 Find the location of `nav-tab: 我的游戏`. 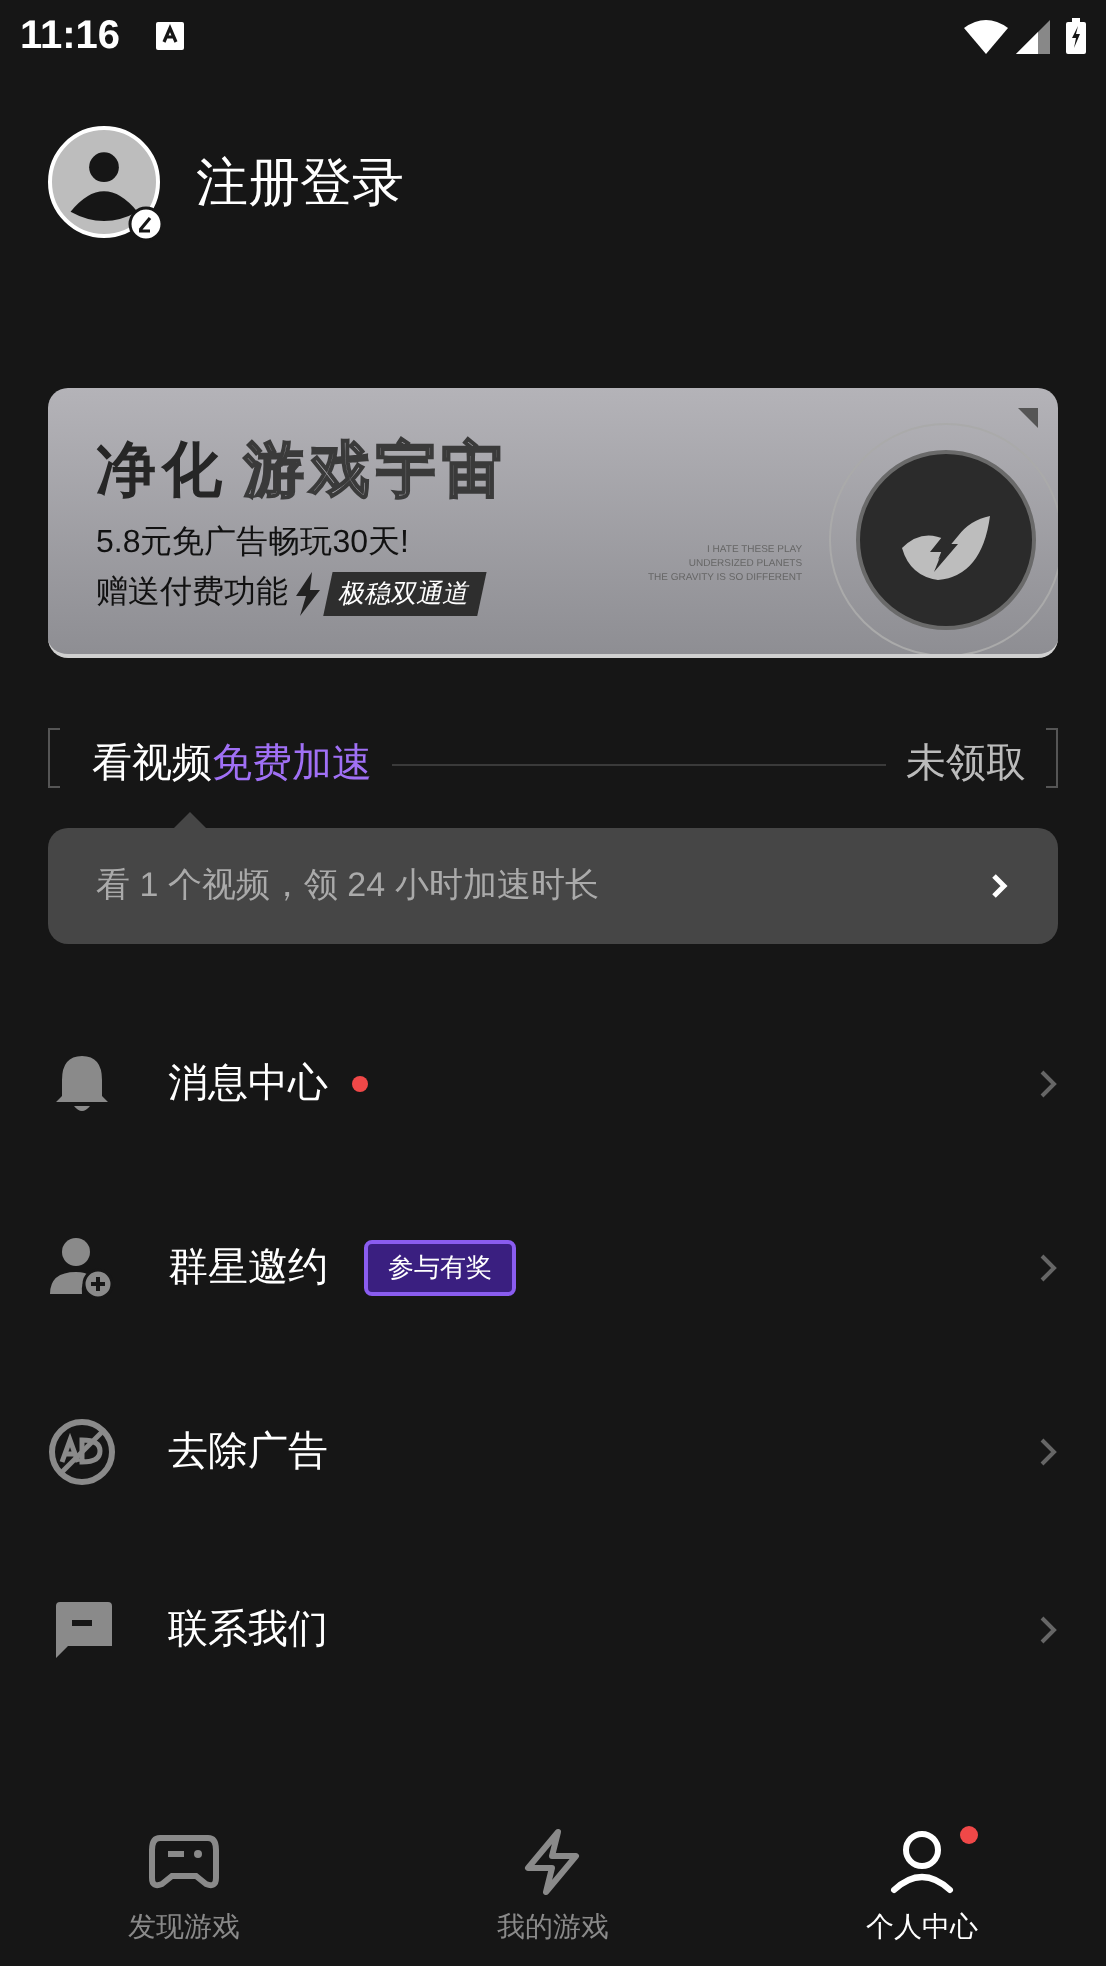

nav-tab: 我的游戏 is located at coordinates (553, 1888).